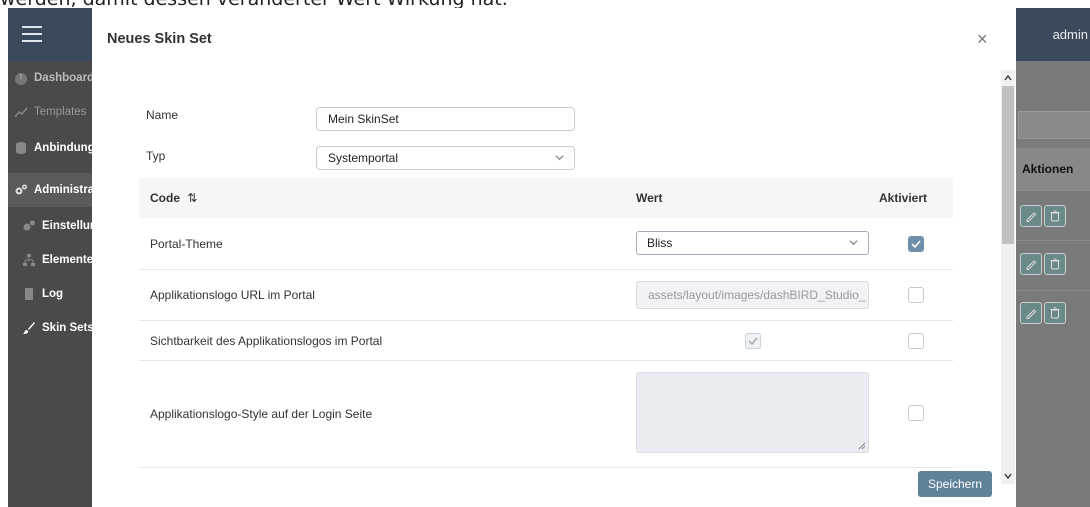 The image size is (1090, 507). I want to click on dashboard-icon, so click(21, 79).